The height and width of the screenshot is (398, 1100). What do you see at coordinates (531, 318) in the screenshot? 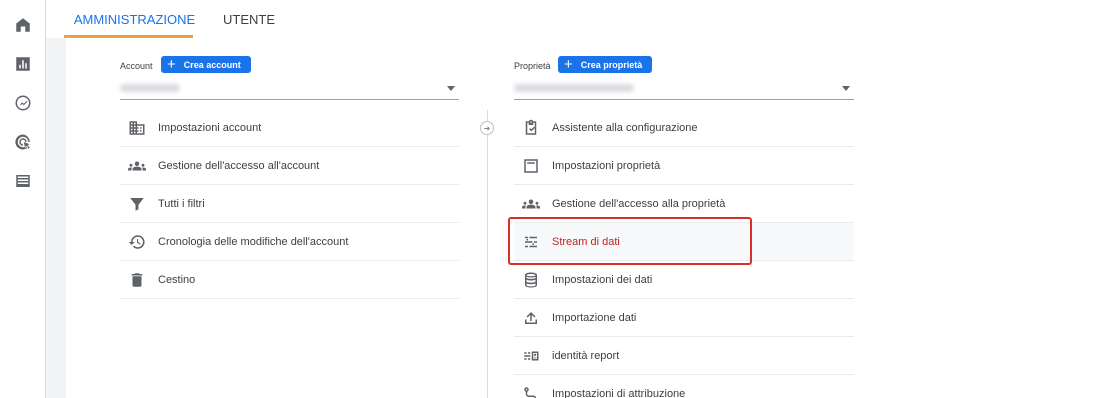
I see `upload-icon` at bounding box center [531, 318].